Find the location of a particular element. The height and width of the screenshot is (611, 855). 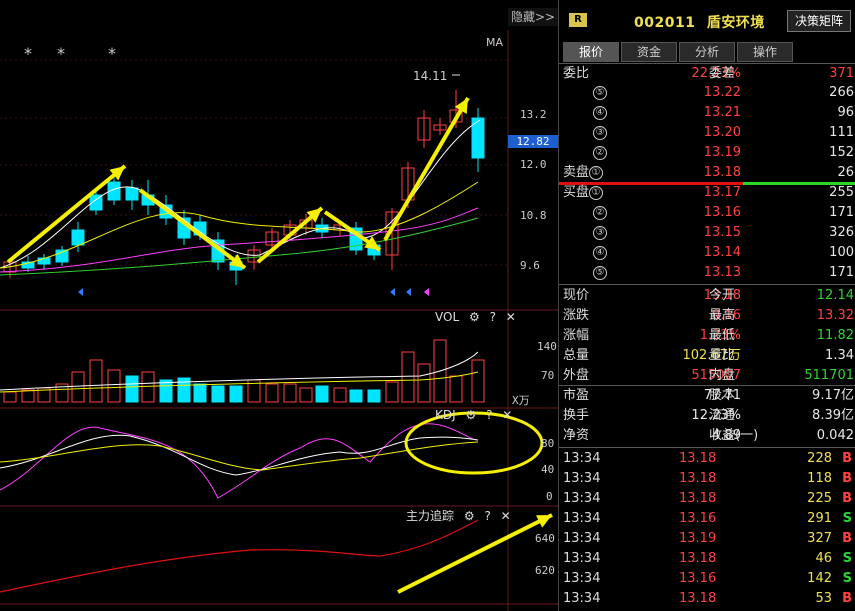

stat-label: 流通 is located at coordinates (722, 415).